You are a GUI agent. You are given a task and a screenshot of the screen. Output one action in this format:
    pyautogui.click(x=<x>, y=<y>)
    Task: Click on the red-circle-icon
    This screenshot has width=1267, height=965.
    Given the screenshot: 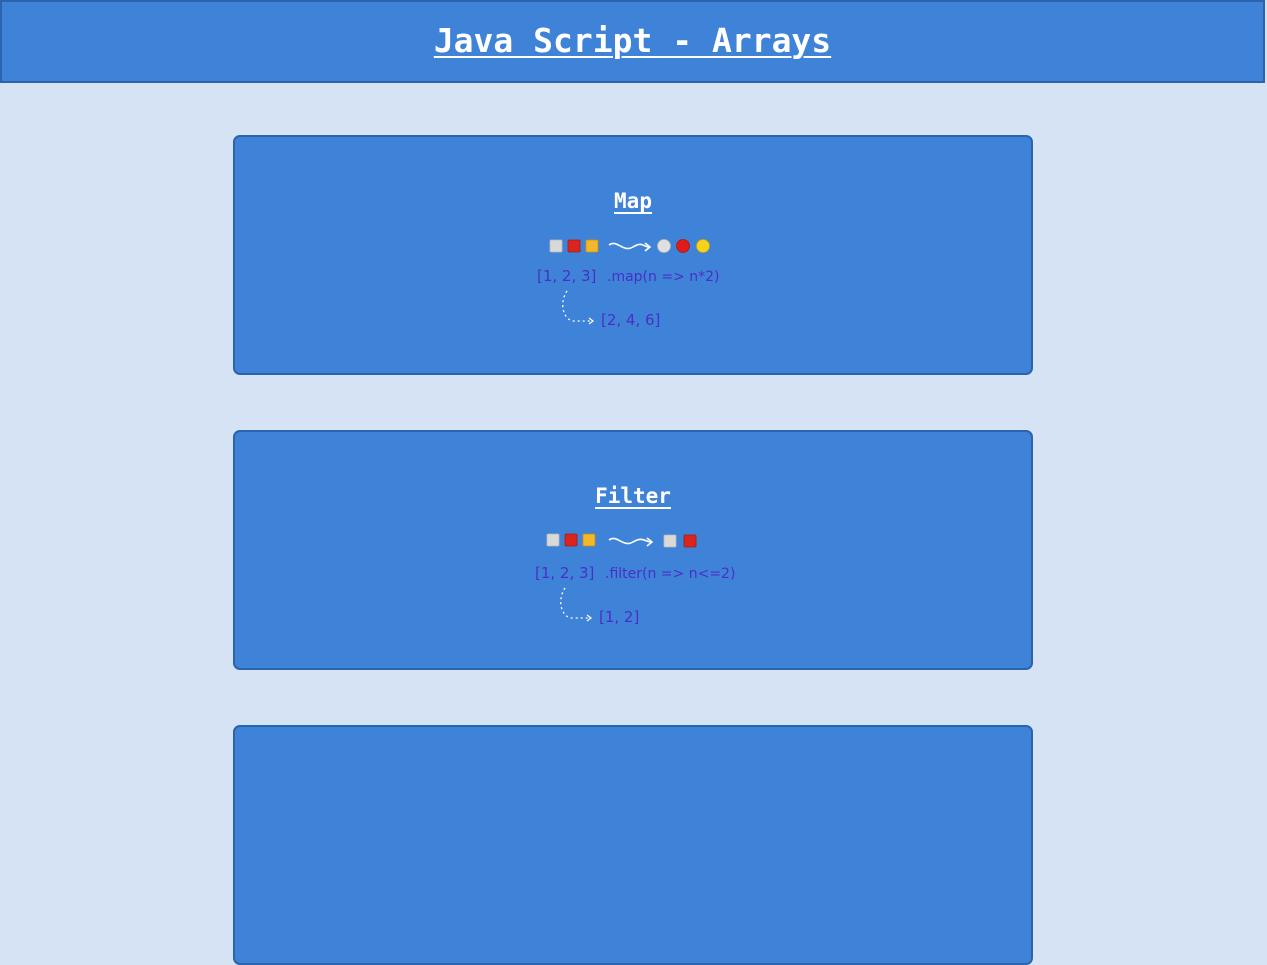 What is the action you would take?
    pyautogui.click(x=683, y=246)
    